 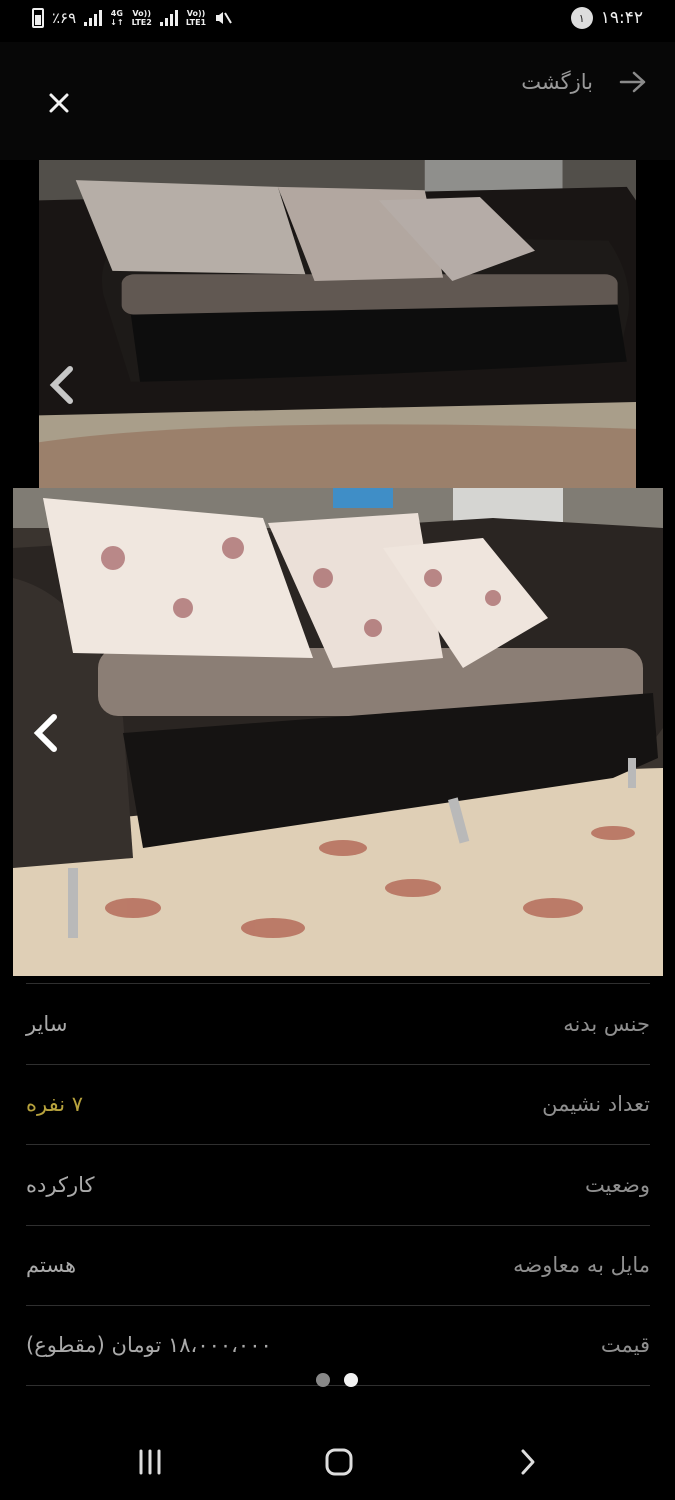 I want to click on close-icon, so click(x=59, y=103).